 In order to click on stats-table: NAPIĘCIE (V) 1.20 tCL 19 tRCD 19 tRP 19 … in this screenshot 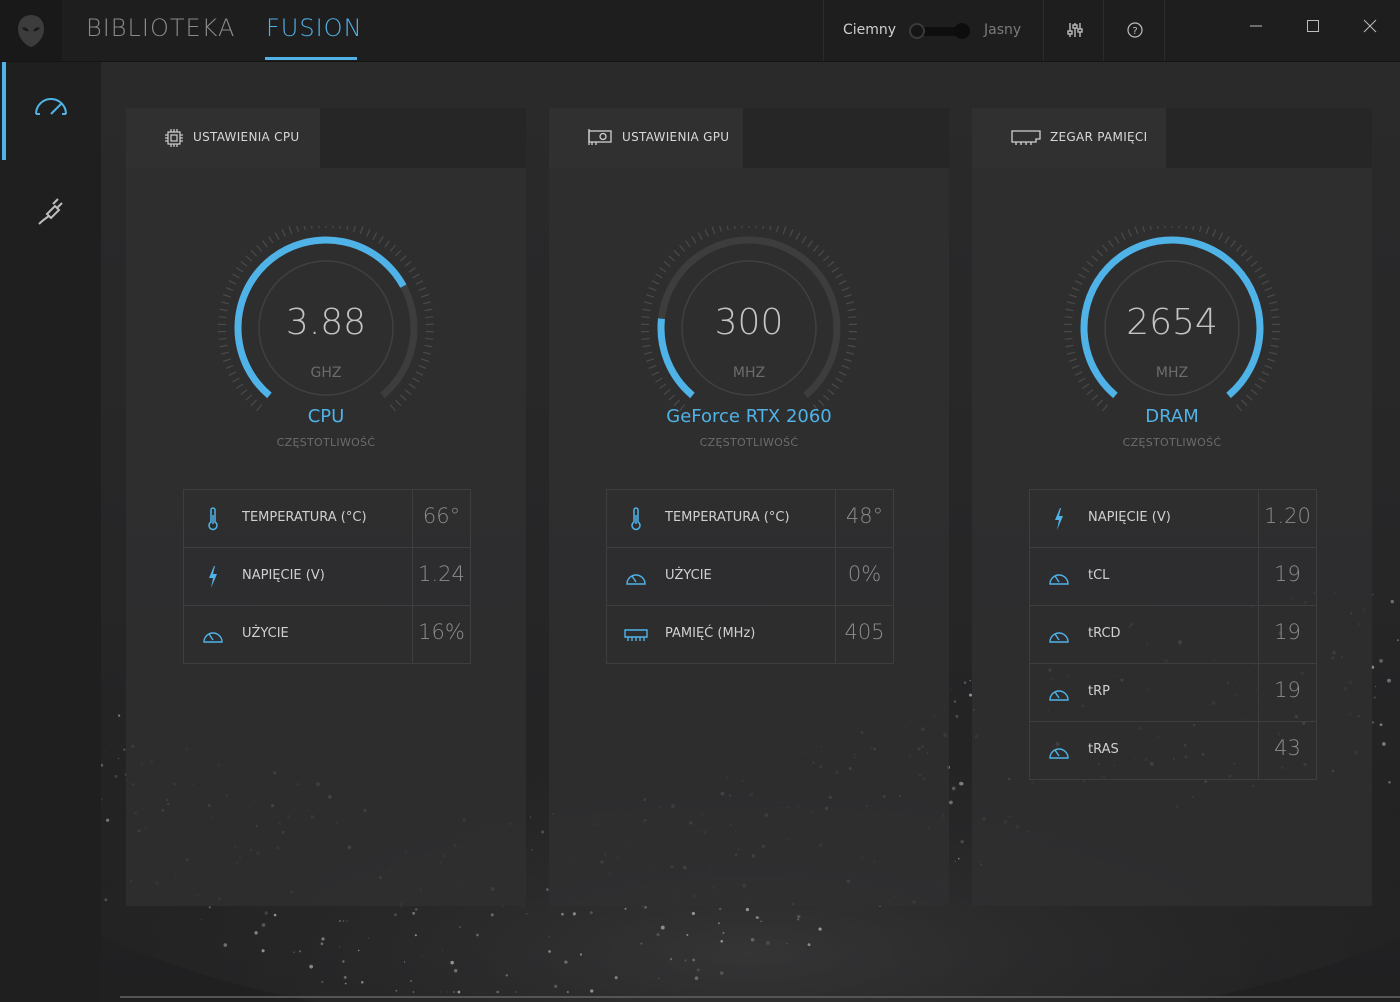, I will do `click(1173, 634)`.